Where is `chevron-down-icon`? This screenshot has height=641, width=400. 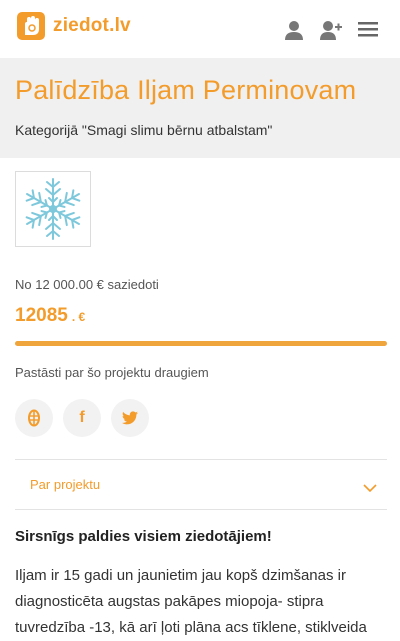
chevron-down-icon is located at coordinates (370, 488).